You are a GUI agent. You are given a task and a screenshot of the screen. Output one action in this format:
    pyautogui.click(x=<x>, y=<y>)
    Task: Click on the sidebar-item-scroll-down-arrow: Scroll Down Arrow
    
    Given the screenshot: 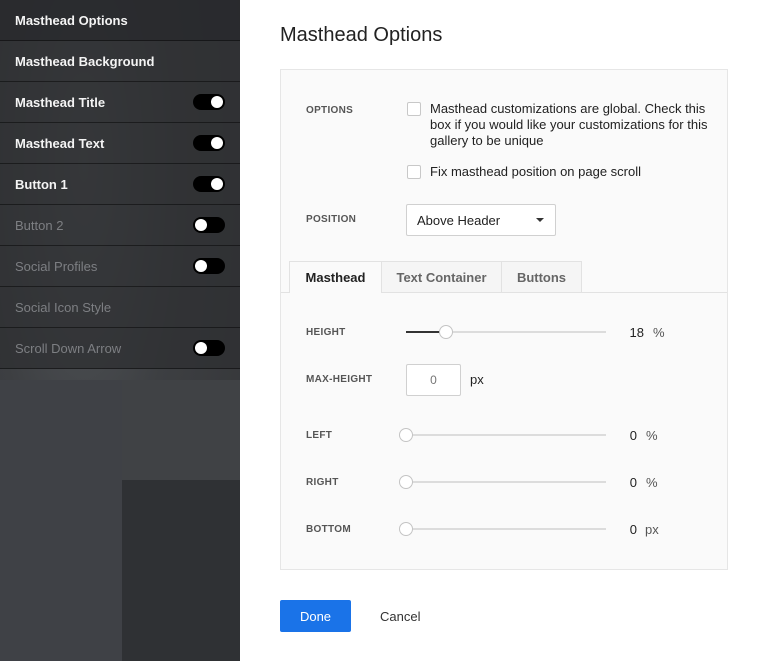 What is the action you would take?
    pyautogui.click(x=120, y=348)
    